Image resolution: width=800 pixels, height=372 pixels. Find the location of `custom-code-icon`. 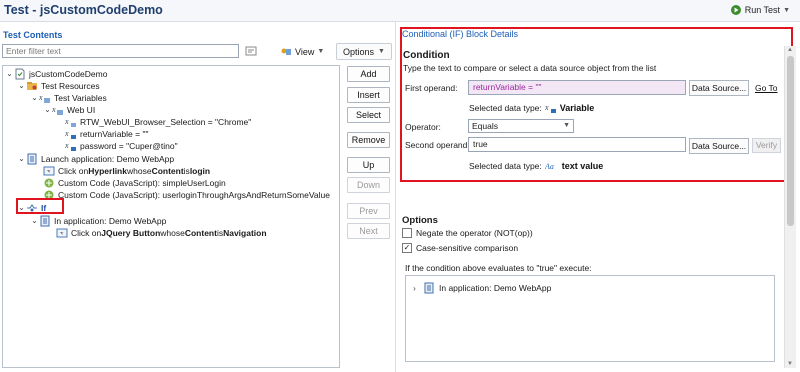

custom-code-icon is located at coordinates (49, 183).